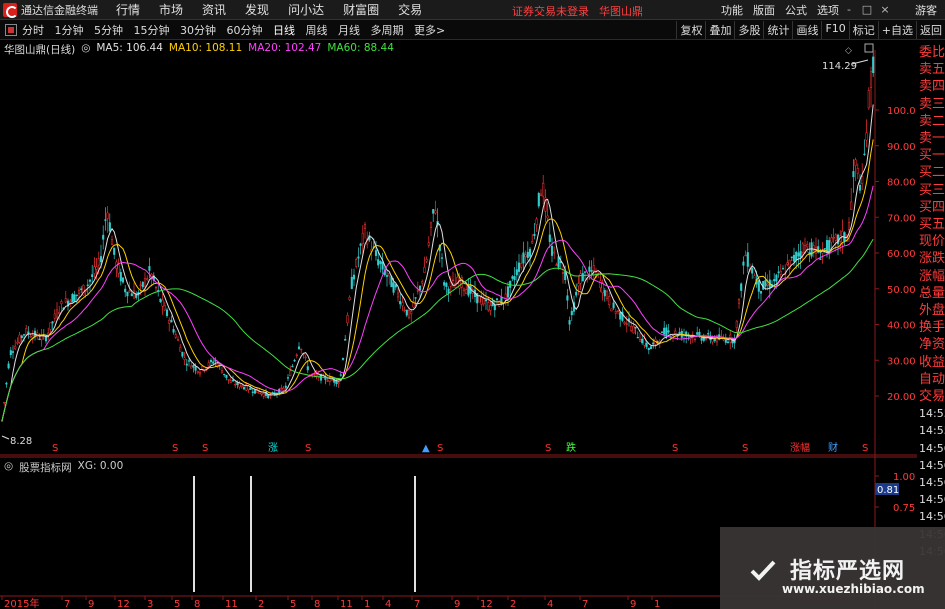  Describe the element at coordinates (410, 9) in the screenshot. I see `menu-item-jiaoyi: 交易` at that location.